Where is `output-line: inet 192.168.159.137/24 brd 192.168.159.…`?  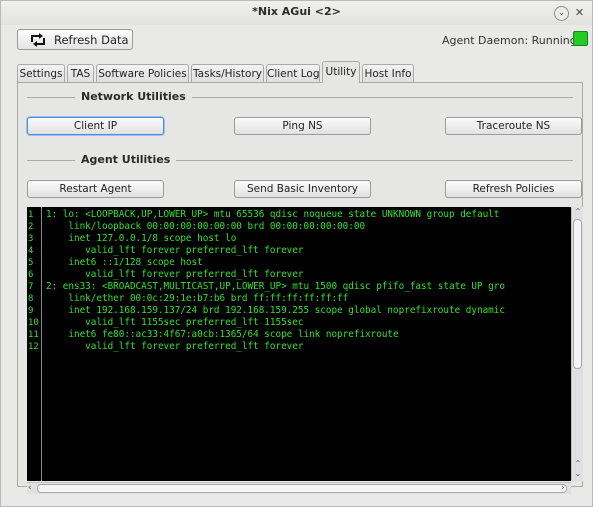
output-line: inet 192.168.159.137/24 brd 192.168.159.… is located at coordinates (275, 310).